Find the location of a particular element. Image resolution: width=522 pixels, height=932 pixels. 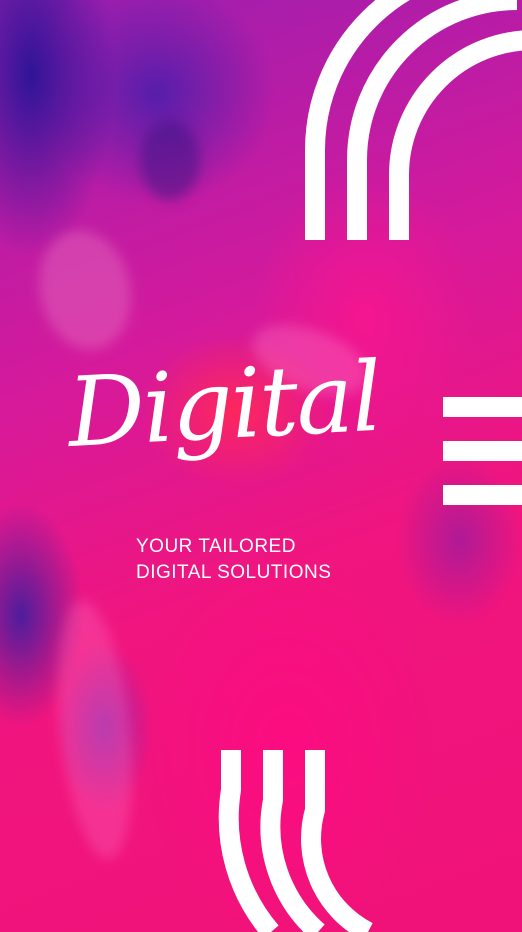

tagline-line-2: DIGITAL SOLUTIONS is located at coordinates (234, 572).